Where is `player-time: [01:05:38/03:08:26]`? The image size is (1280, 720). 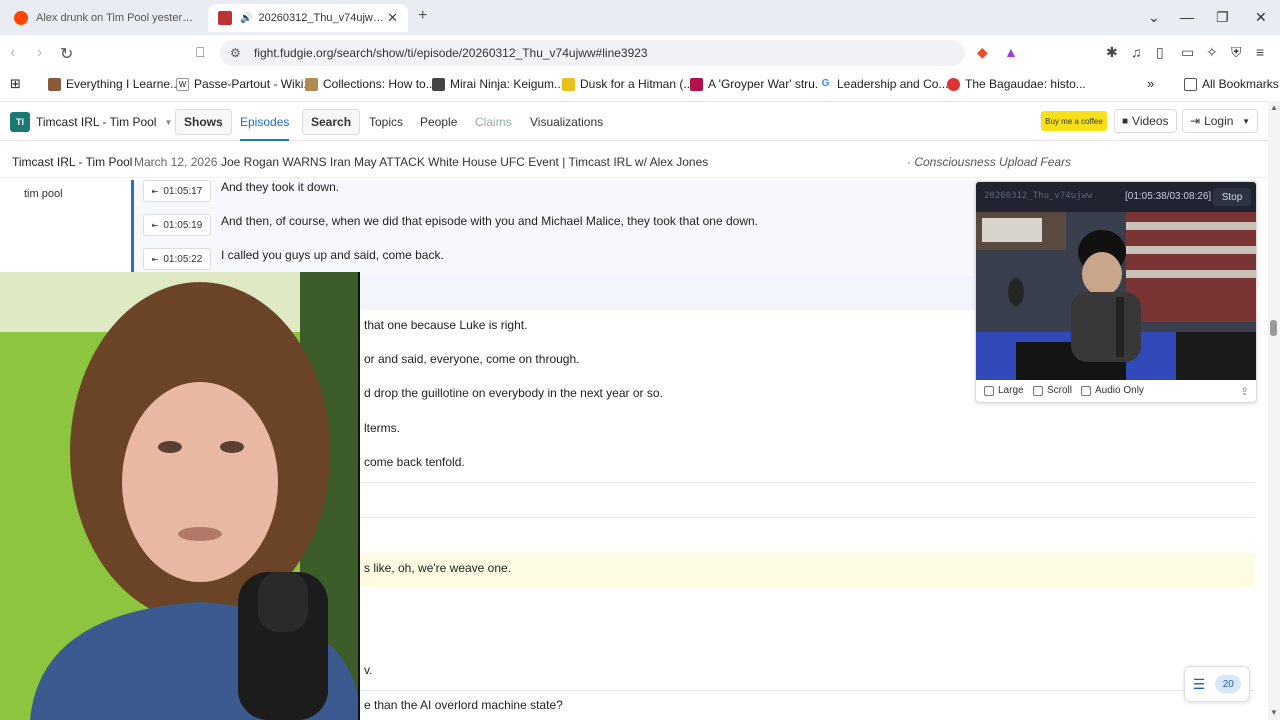 player-time: [01:05:38/03:08:26] is located at coordinates (1168, 196).